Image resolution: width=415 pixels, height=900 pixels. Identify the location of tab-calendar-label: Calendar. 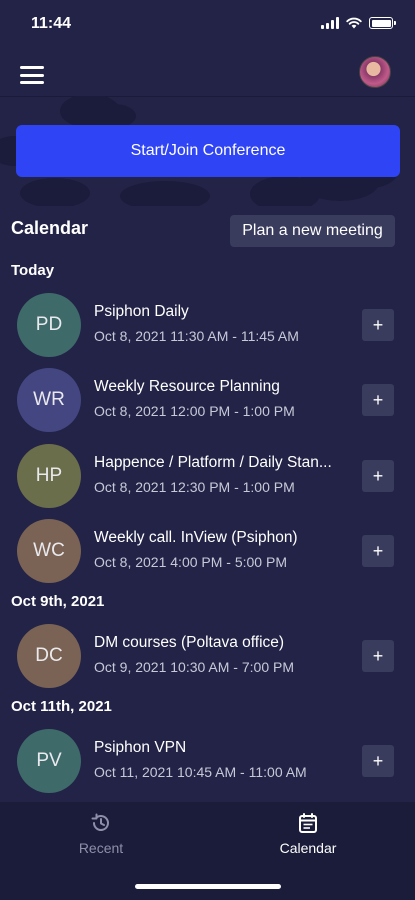
(308, 848).